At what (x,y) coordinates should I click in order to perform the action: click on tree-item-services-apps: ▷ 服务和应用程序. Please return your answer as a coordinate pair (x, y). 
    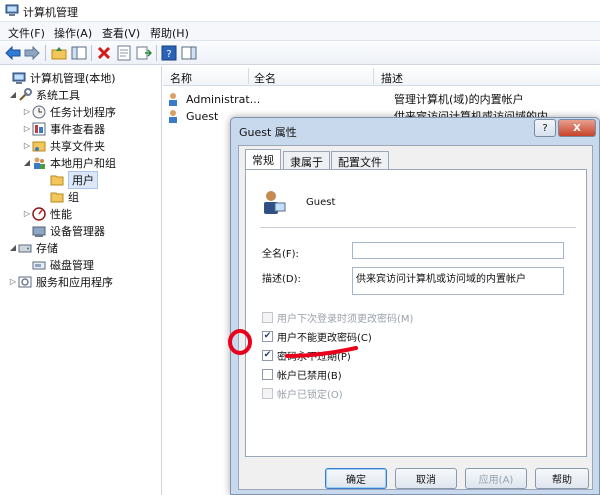
    Looking at the image, I should click on (60, 281).